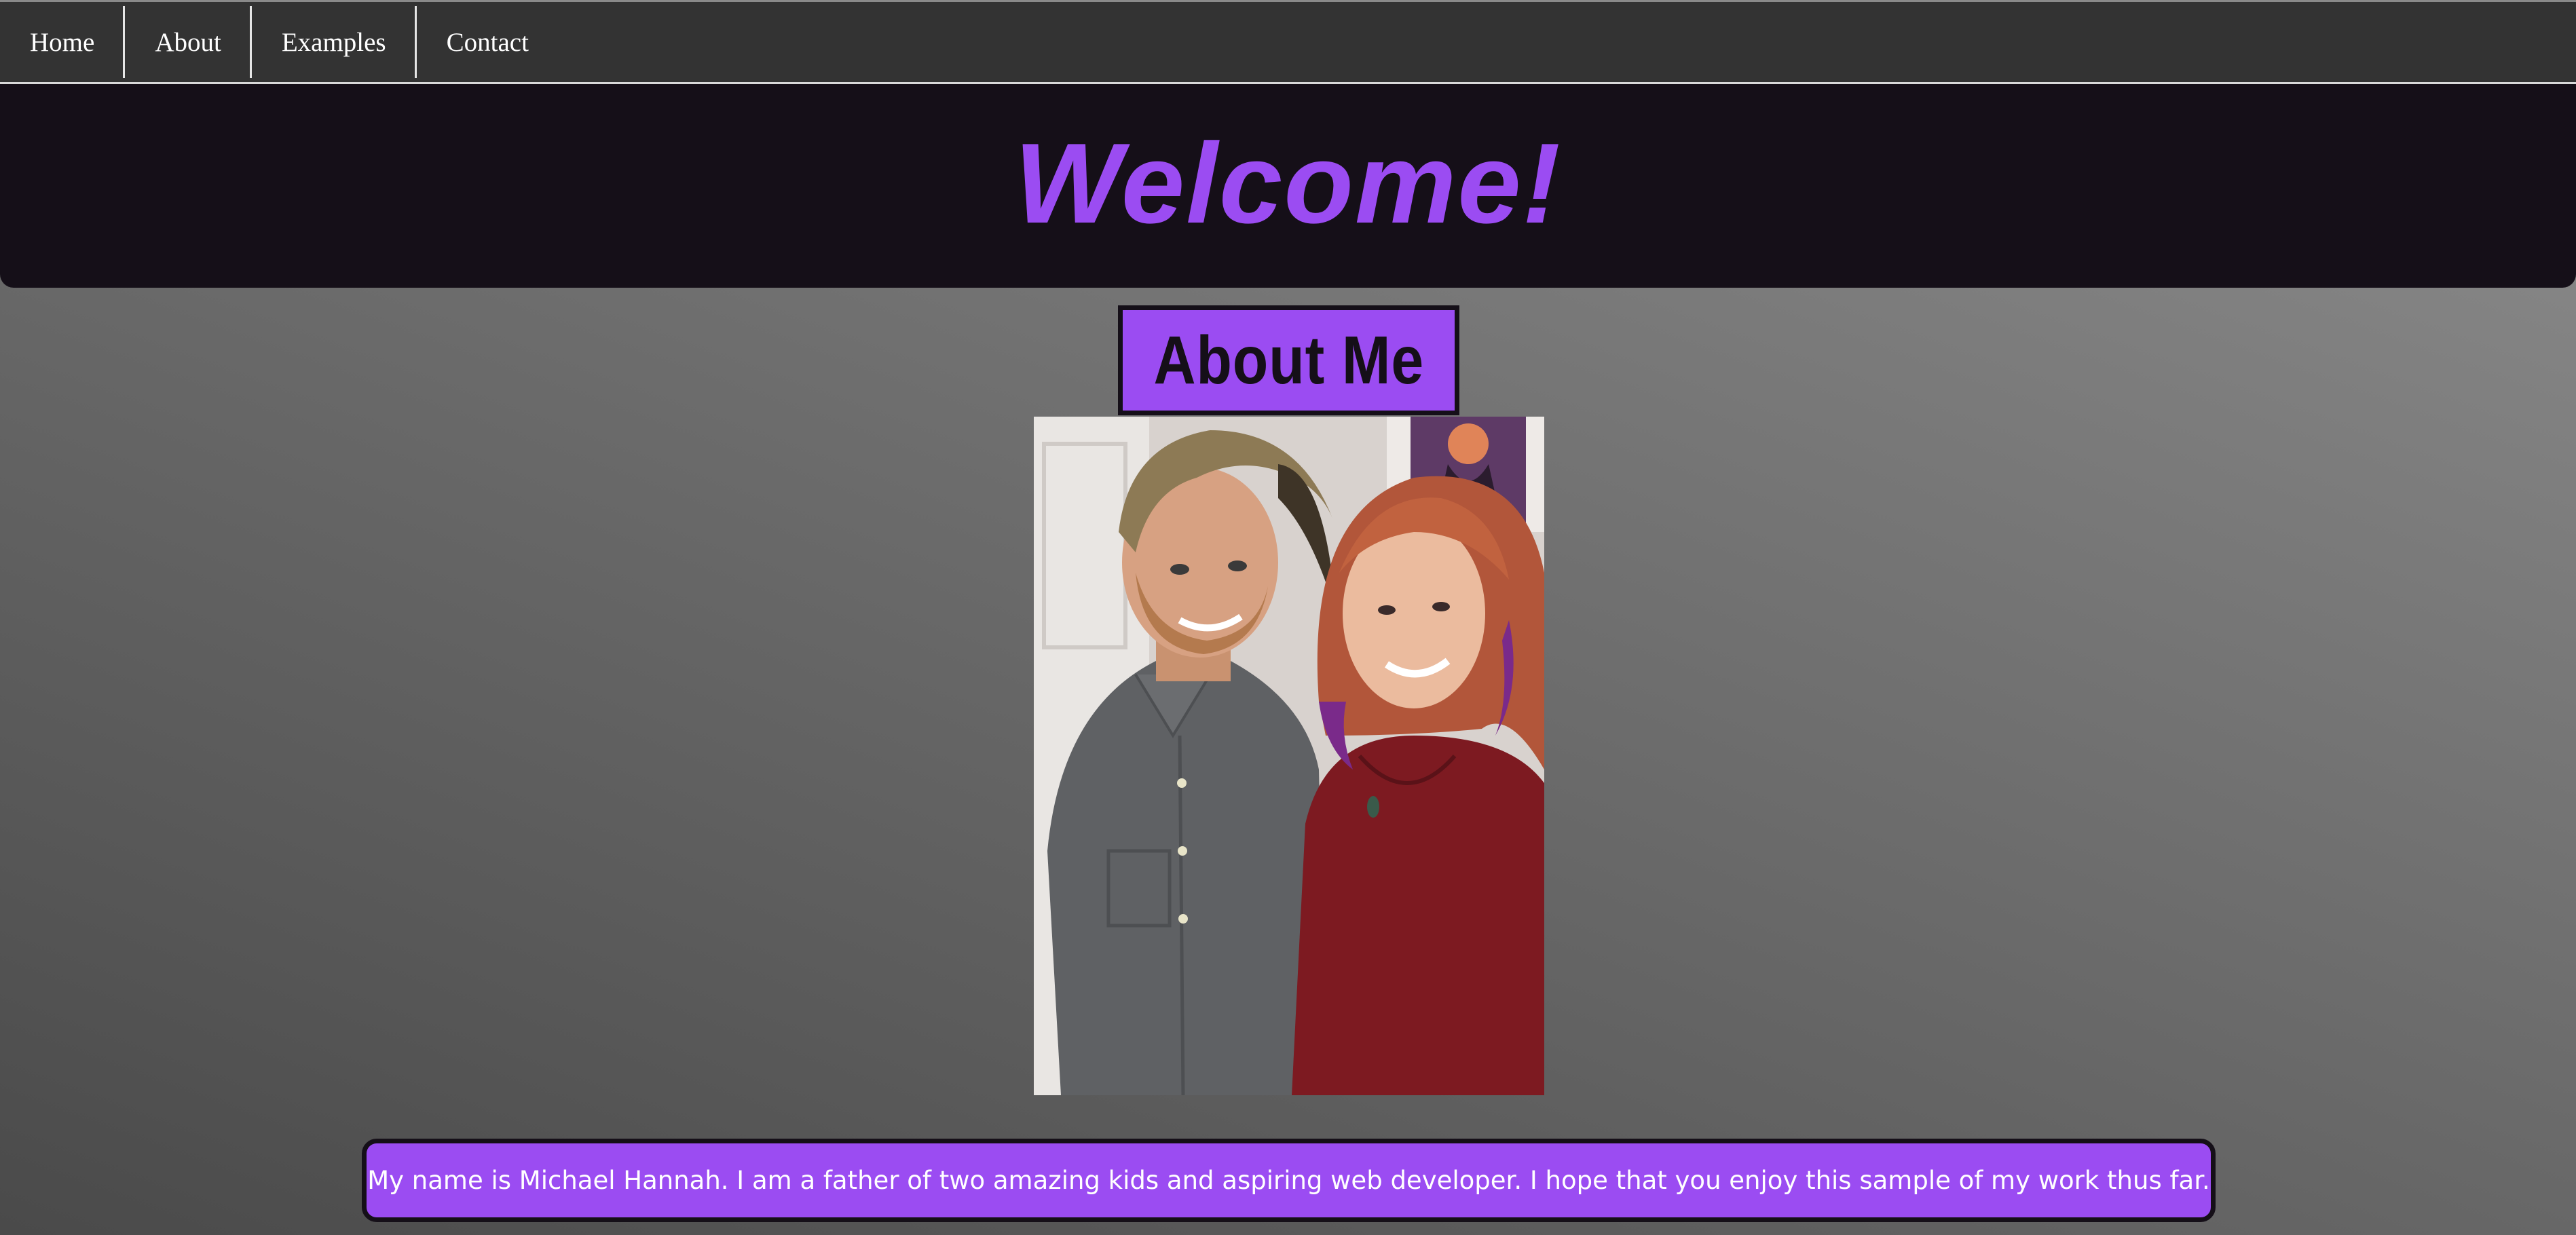 Image resolution: width=2576 pixels, height=1235 pixels. Describe the element at coordinates (487, 42) in the screenshot. I see `nav-link-contact: Contact` at that location.